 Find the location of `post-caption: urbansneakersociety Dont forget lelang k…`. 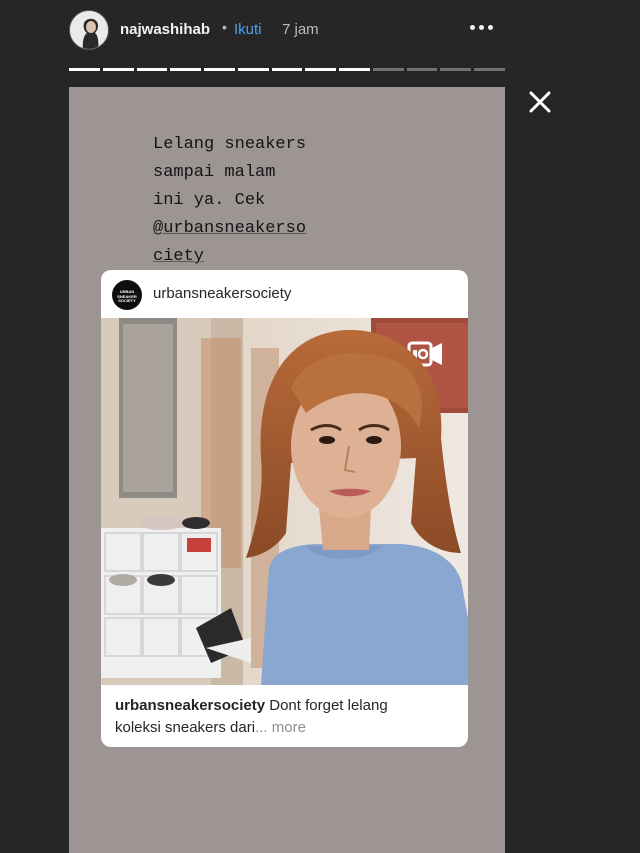

post-caption: urbansneakersociety Dont forget lelang k… is located at coordinates (287, 717).